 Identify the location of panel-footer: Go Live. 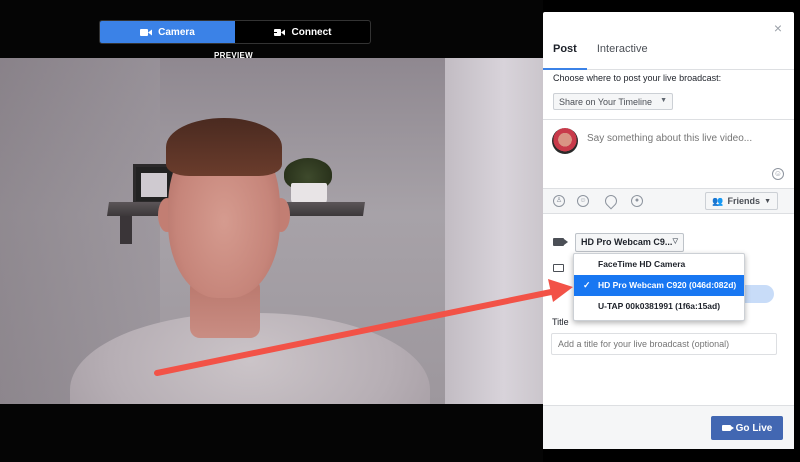
(668, 427).